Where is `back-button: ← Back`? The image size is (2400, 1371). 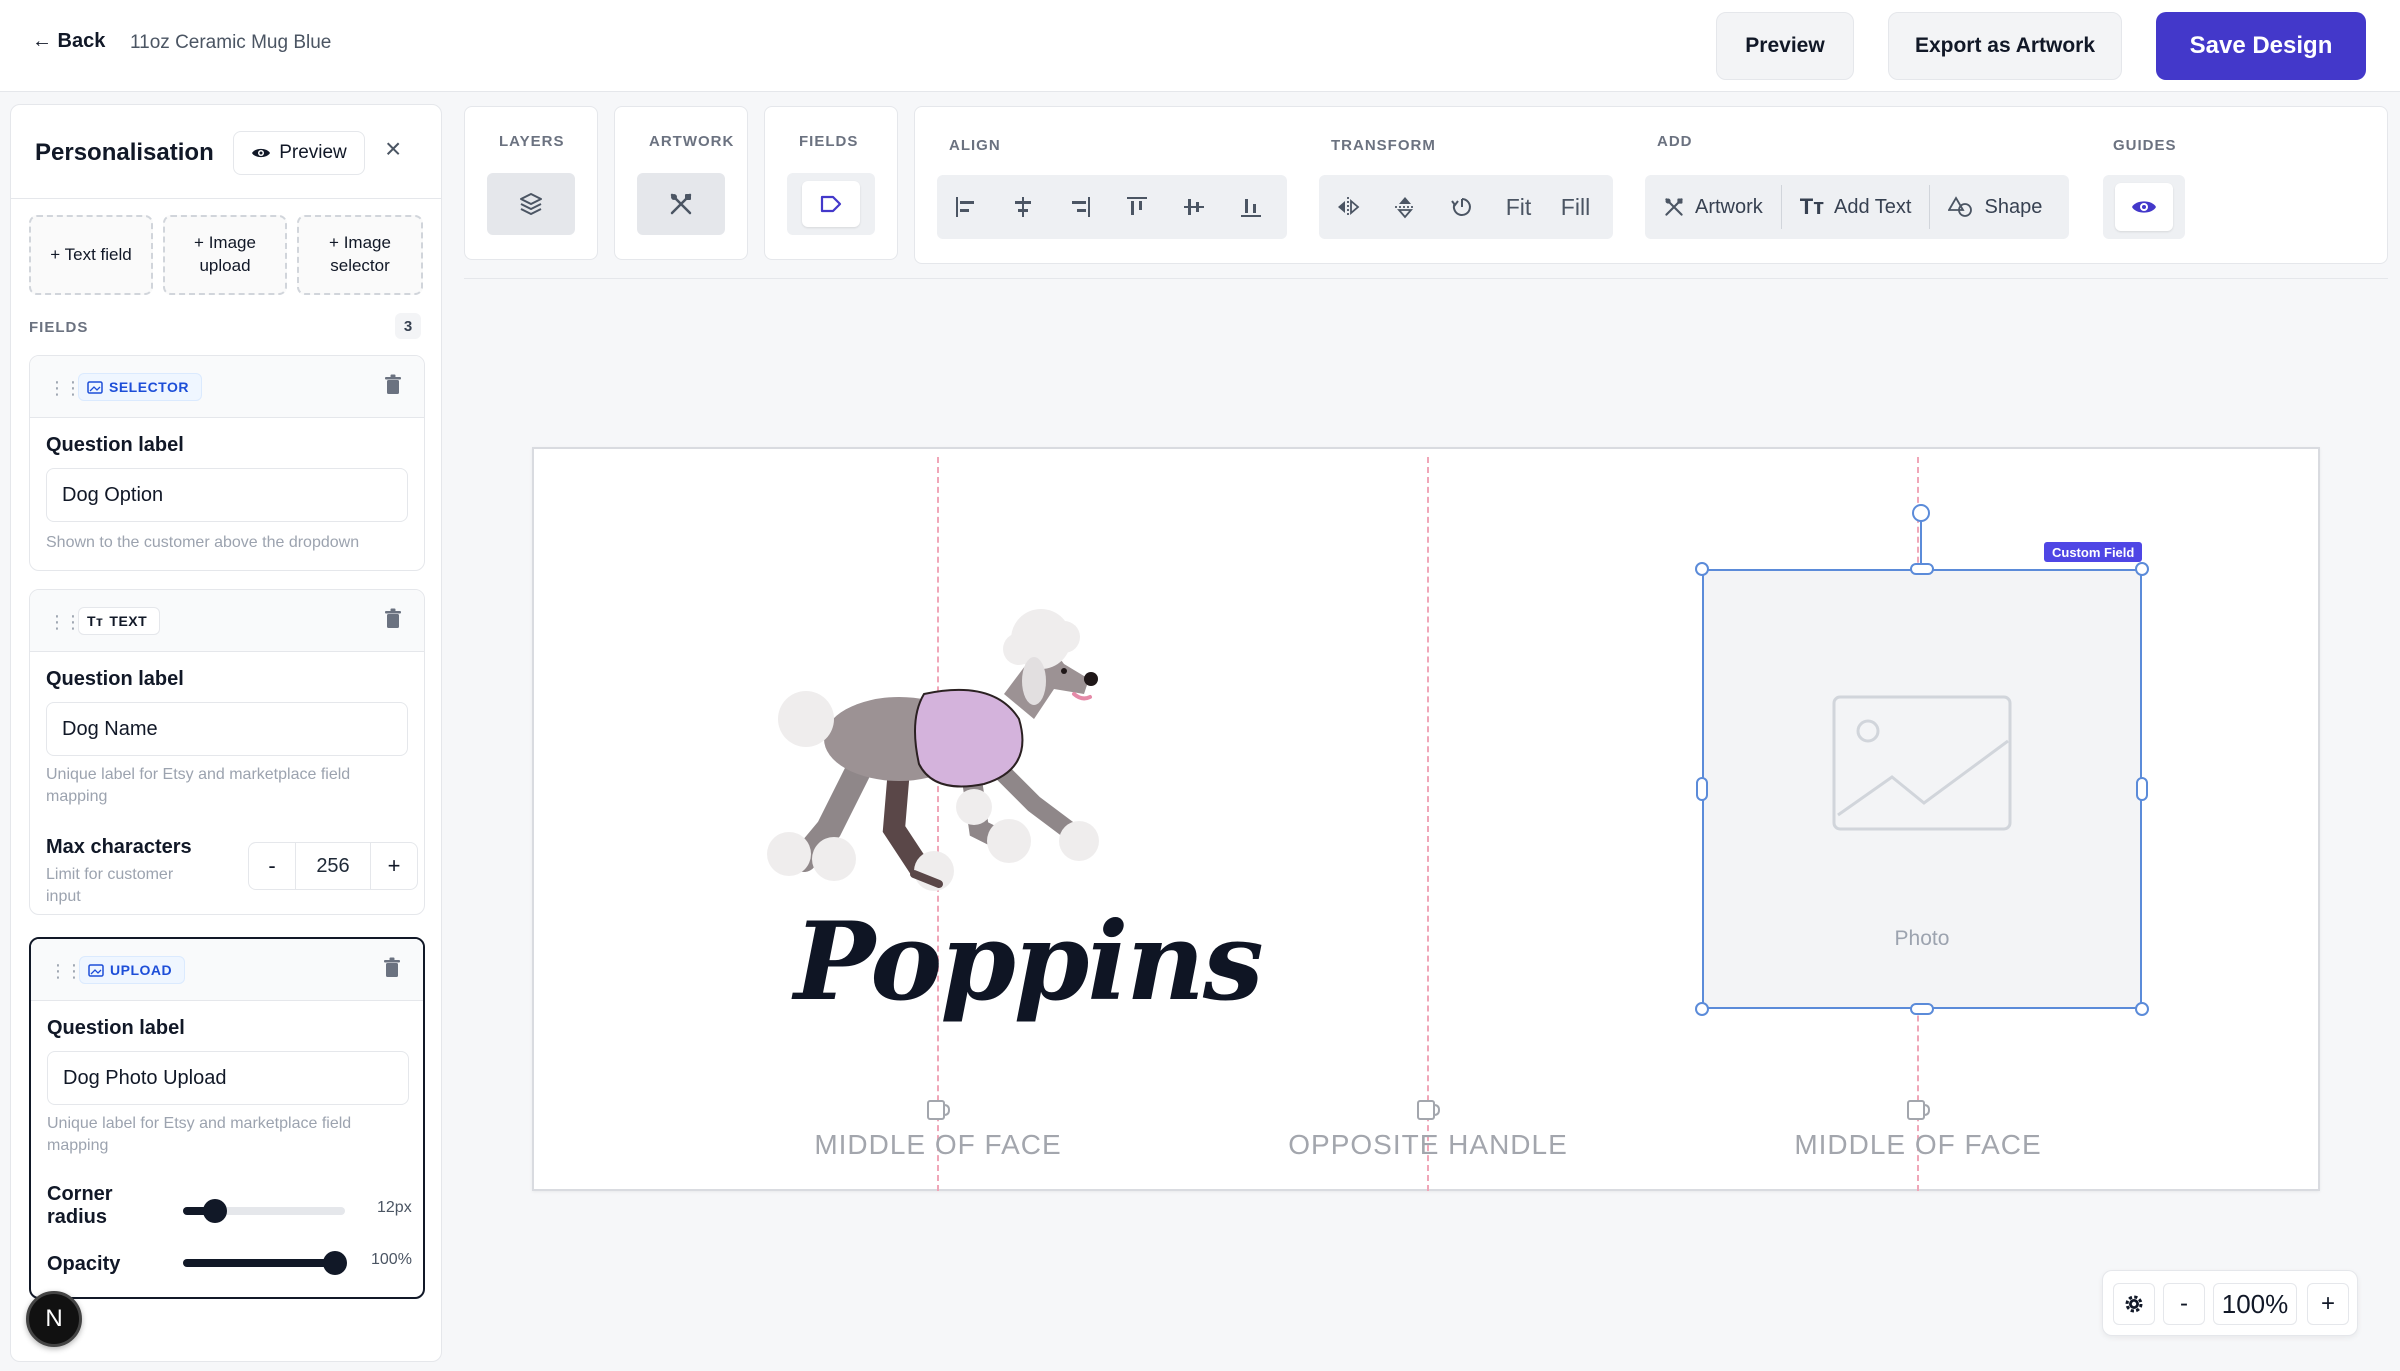
back-button: ← Back is located at coordinates (68, 41).